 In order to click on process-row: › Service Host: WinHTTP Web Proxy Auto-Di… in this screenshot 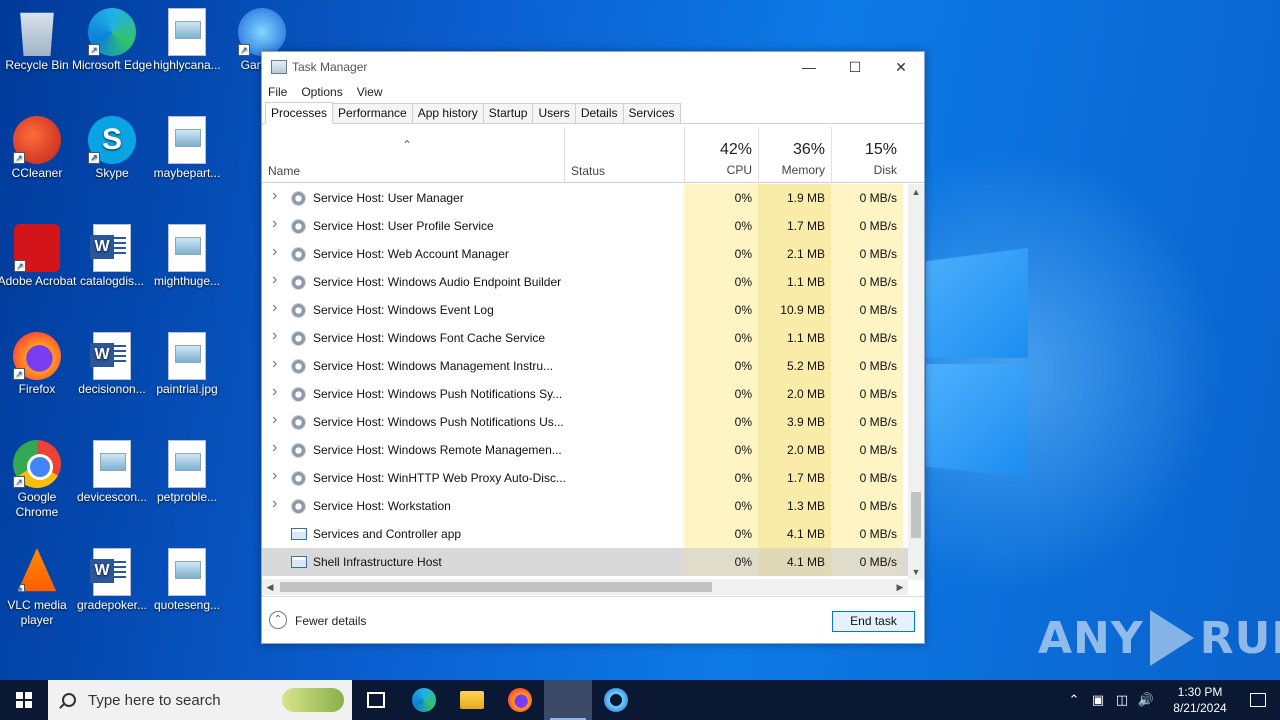, I will do `click(585, 478)`.